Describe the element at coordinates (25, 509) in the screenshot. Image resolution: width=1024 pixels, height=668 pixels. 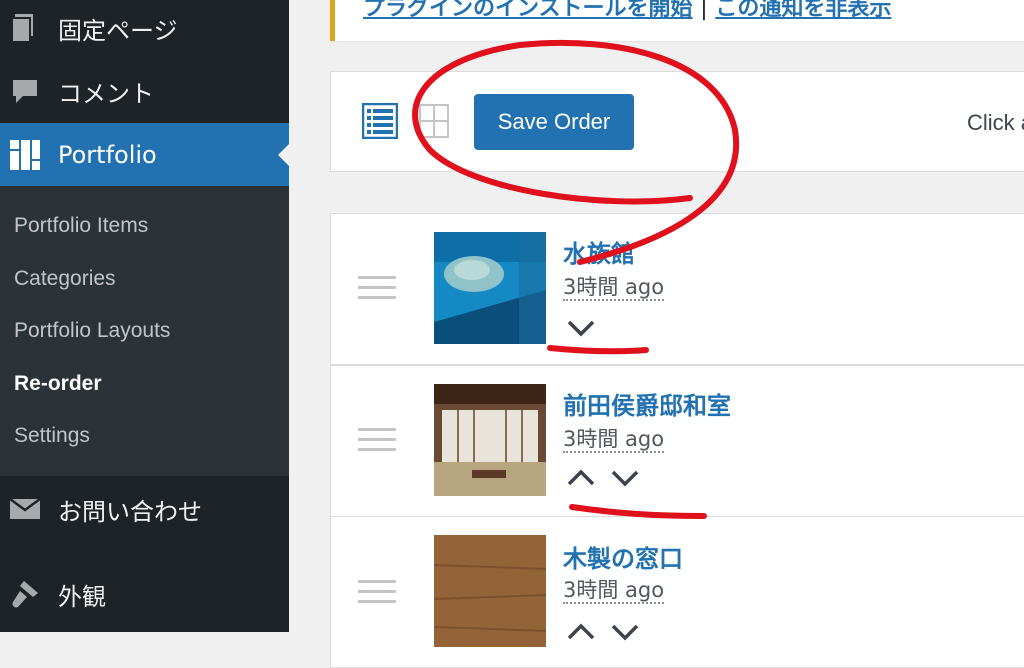
I see `mail-icon` at that location.